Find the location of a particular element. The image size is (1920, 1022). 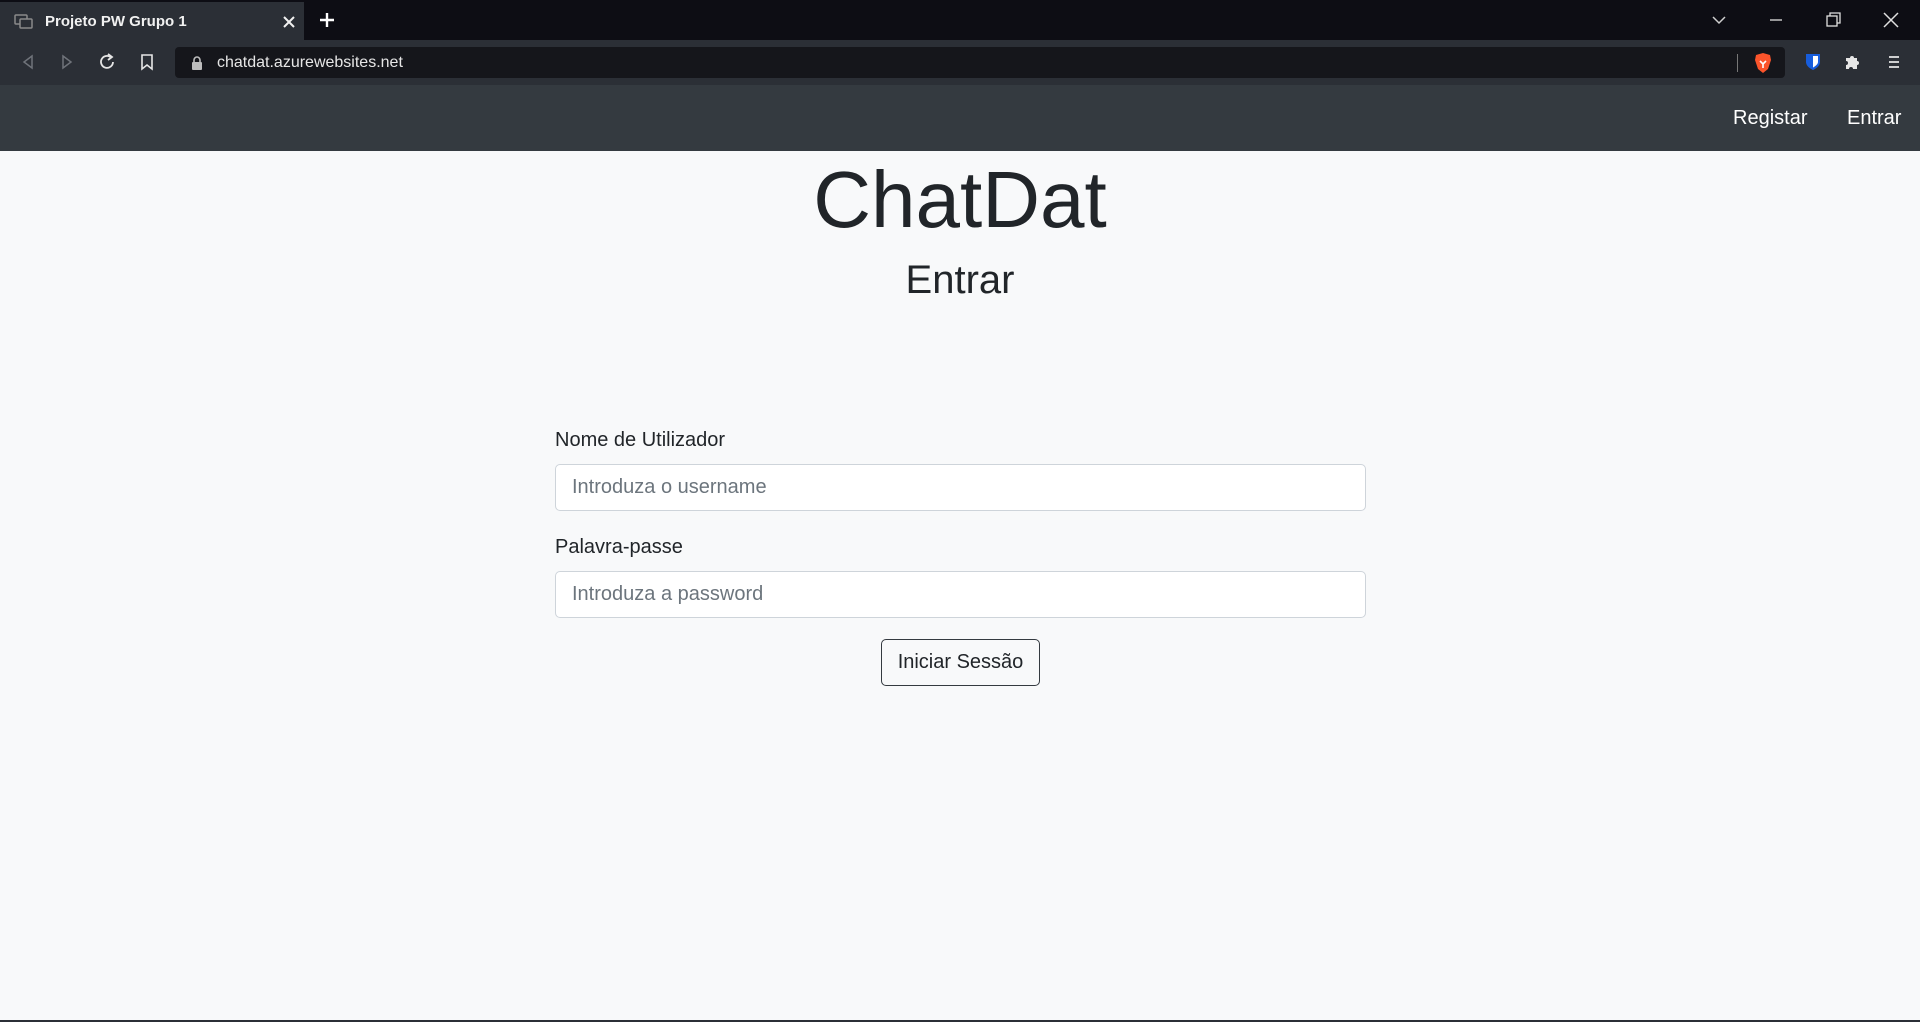

site-brand-title: ChatDat is located at coordinates (960, 199).